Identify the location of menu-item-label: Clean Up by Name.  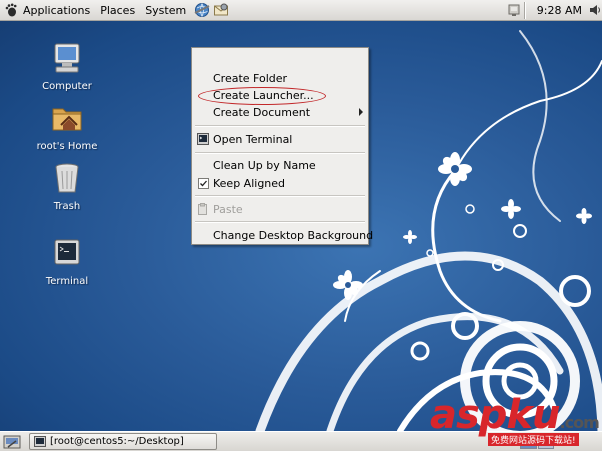
(264, 165).